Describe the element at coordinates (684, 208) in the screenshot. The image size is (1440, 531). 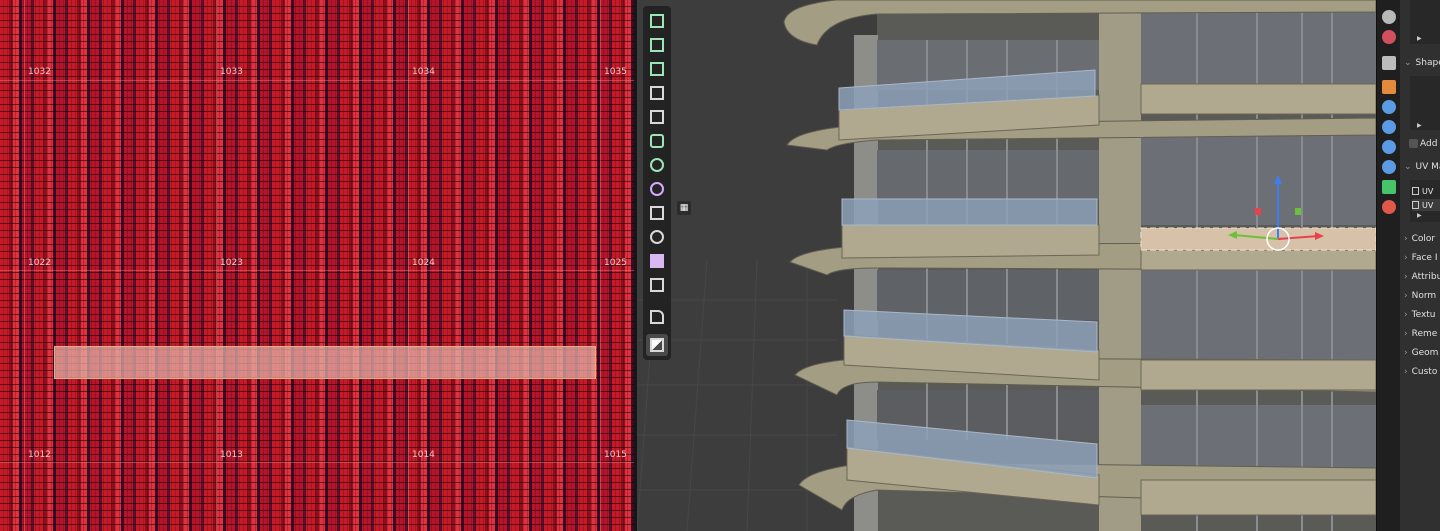
I see `toggle-sidebar-icon: ▦` at that location.